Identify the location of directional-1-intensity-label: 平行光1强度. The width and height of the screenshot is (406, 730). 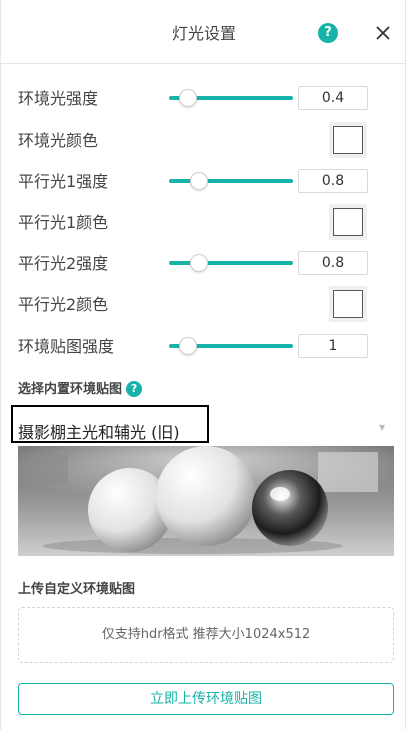
(63, 181).